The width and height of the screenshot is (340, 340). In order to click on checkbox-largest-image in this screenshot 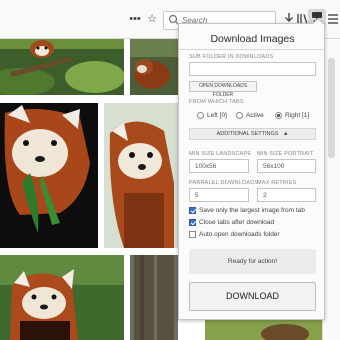, I will do `click(192, 210)`.